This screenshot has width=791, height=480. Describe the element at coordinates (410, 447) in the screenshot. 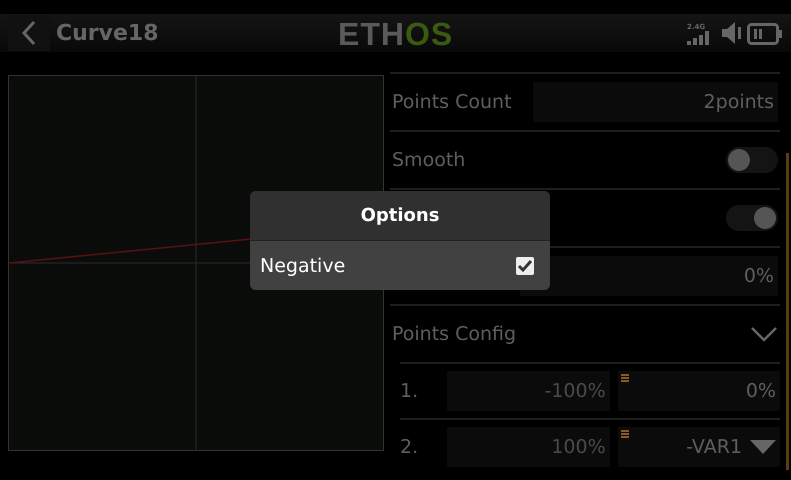

I see `point-number: 2.` at that location.